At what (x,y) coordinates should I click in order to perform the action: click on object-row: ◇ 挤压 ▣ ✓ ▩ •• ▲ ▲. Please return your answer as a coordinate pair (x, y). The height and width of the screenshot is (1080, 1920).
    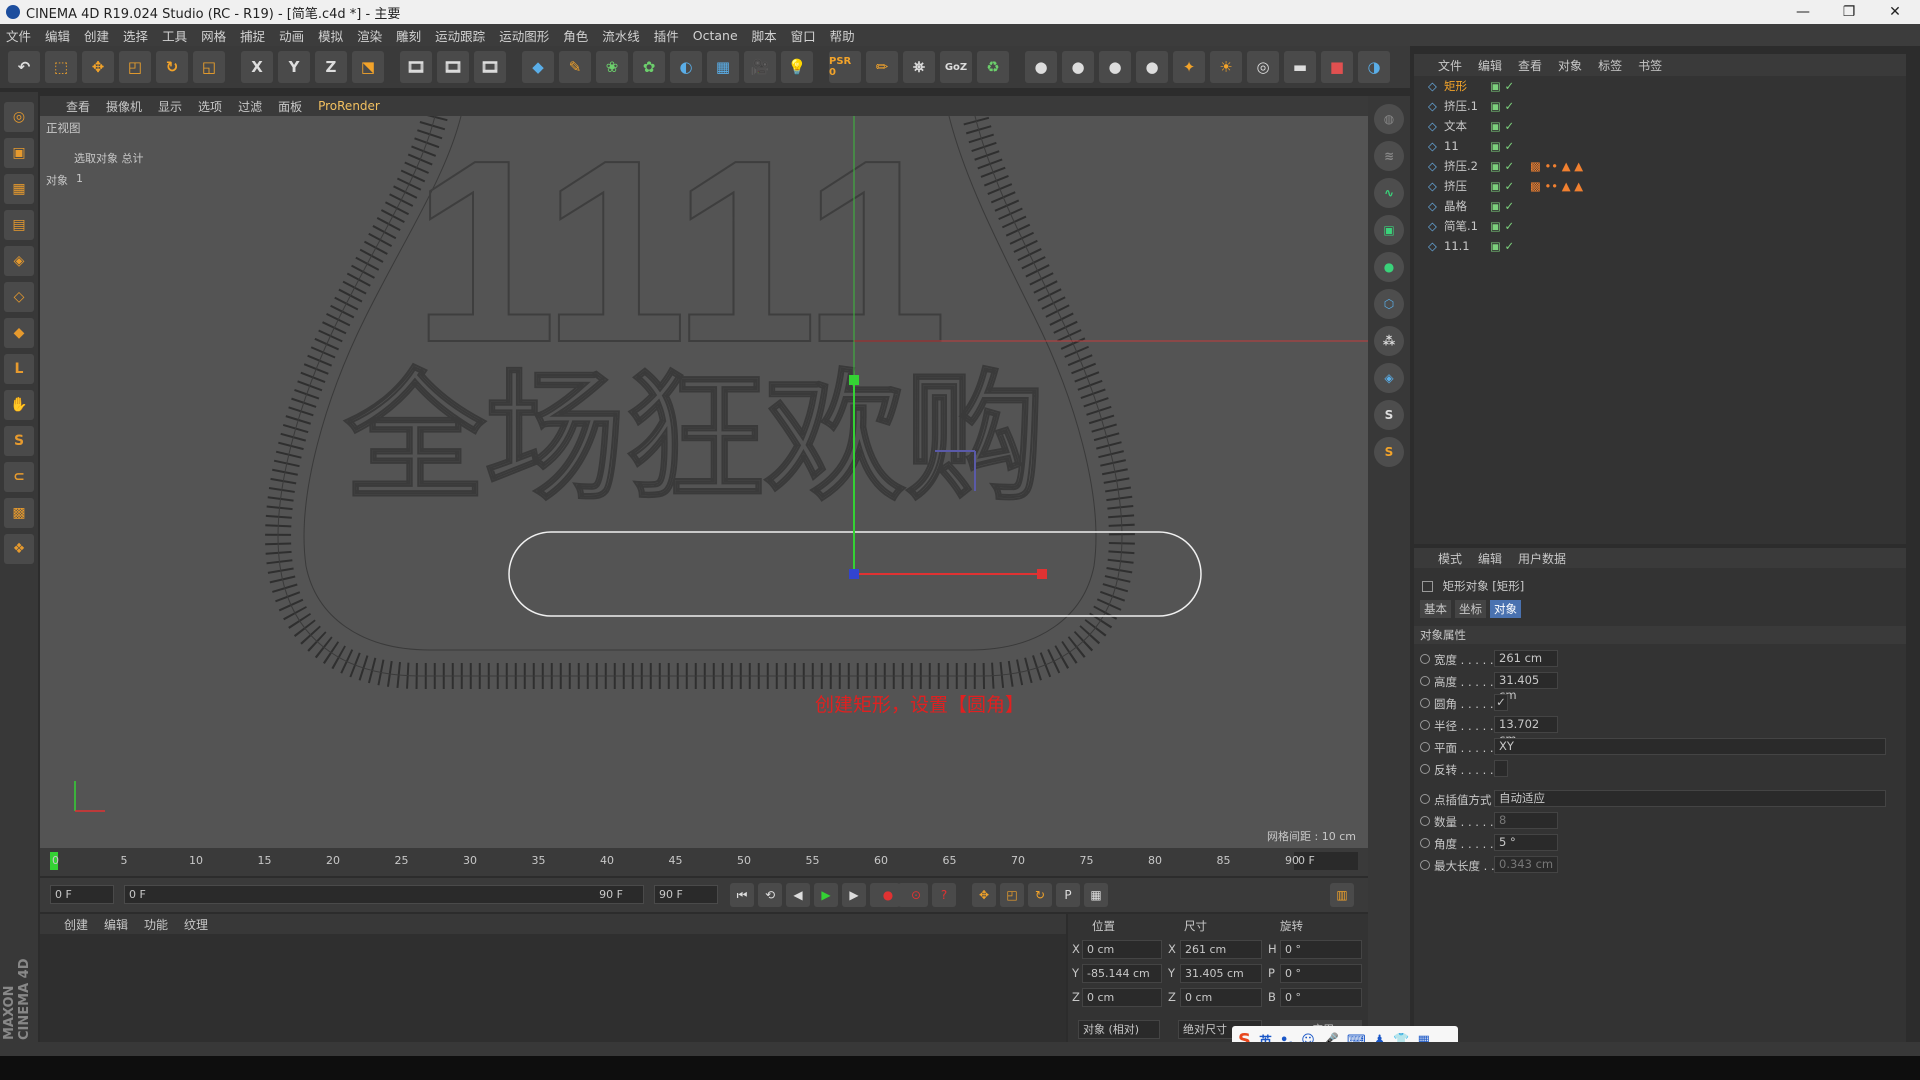
    Looking at the image, I should click on (1660, 186).